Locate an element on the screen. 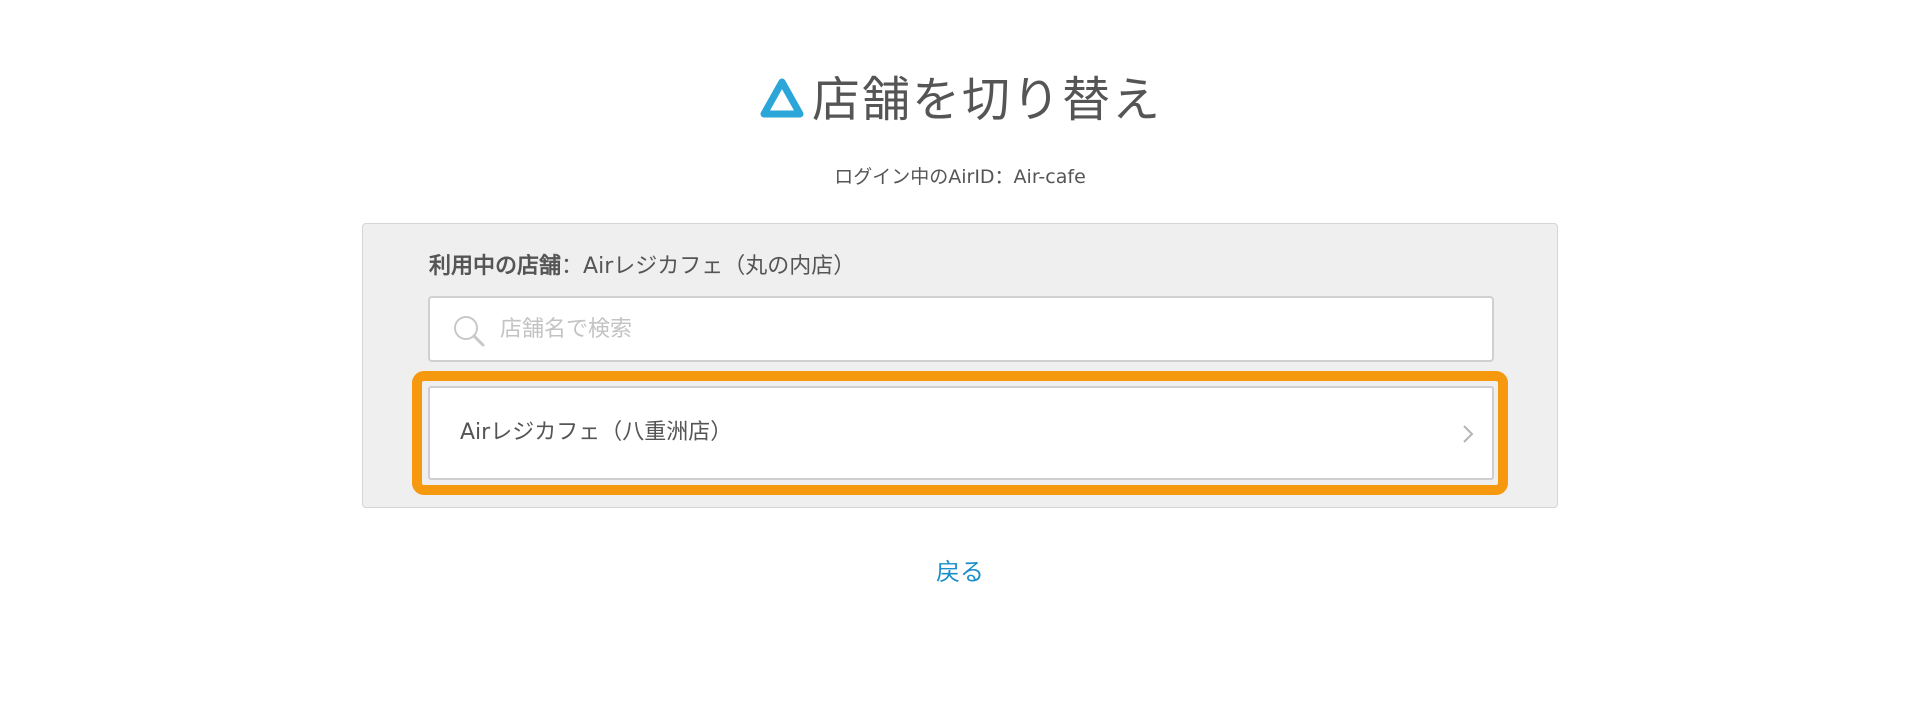 The width and height of the screenshot is (1920, 724). highlight-frame is located at coordinates (960, 433).